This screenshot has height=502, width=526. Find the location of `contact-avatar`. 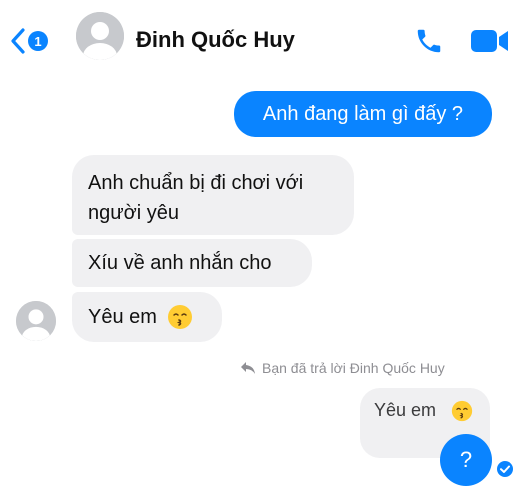

contact-avatar is located at coordinates (100, 36).